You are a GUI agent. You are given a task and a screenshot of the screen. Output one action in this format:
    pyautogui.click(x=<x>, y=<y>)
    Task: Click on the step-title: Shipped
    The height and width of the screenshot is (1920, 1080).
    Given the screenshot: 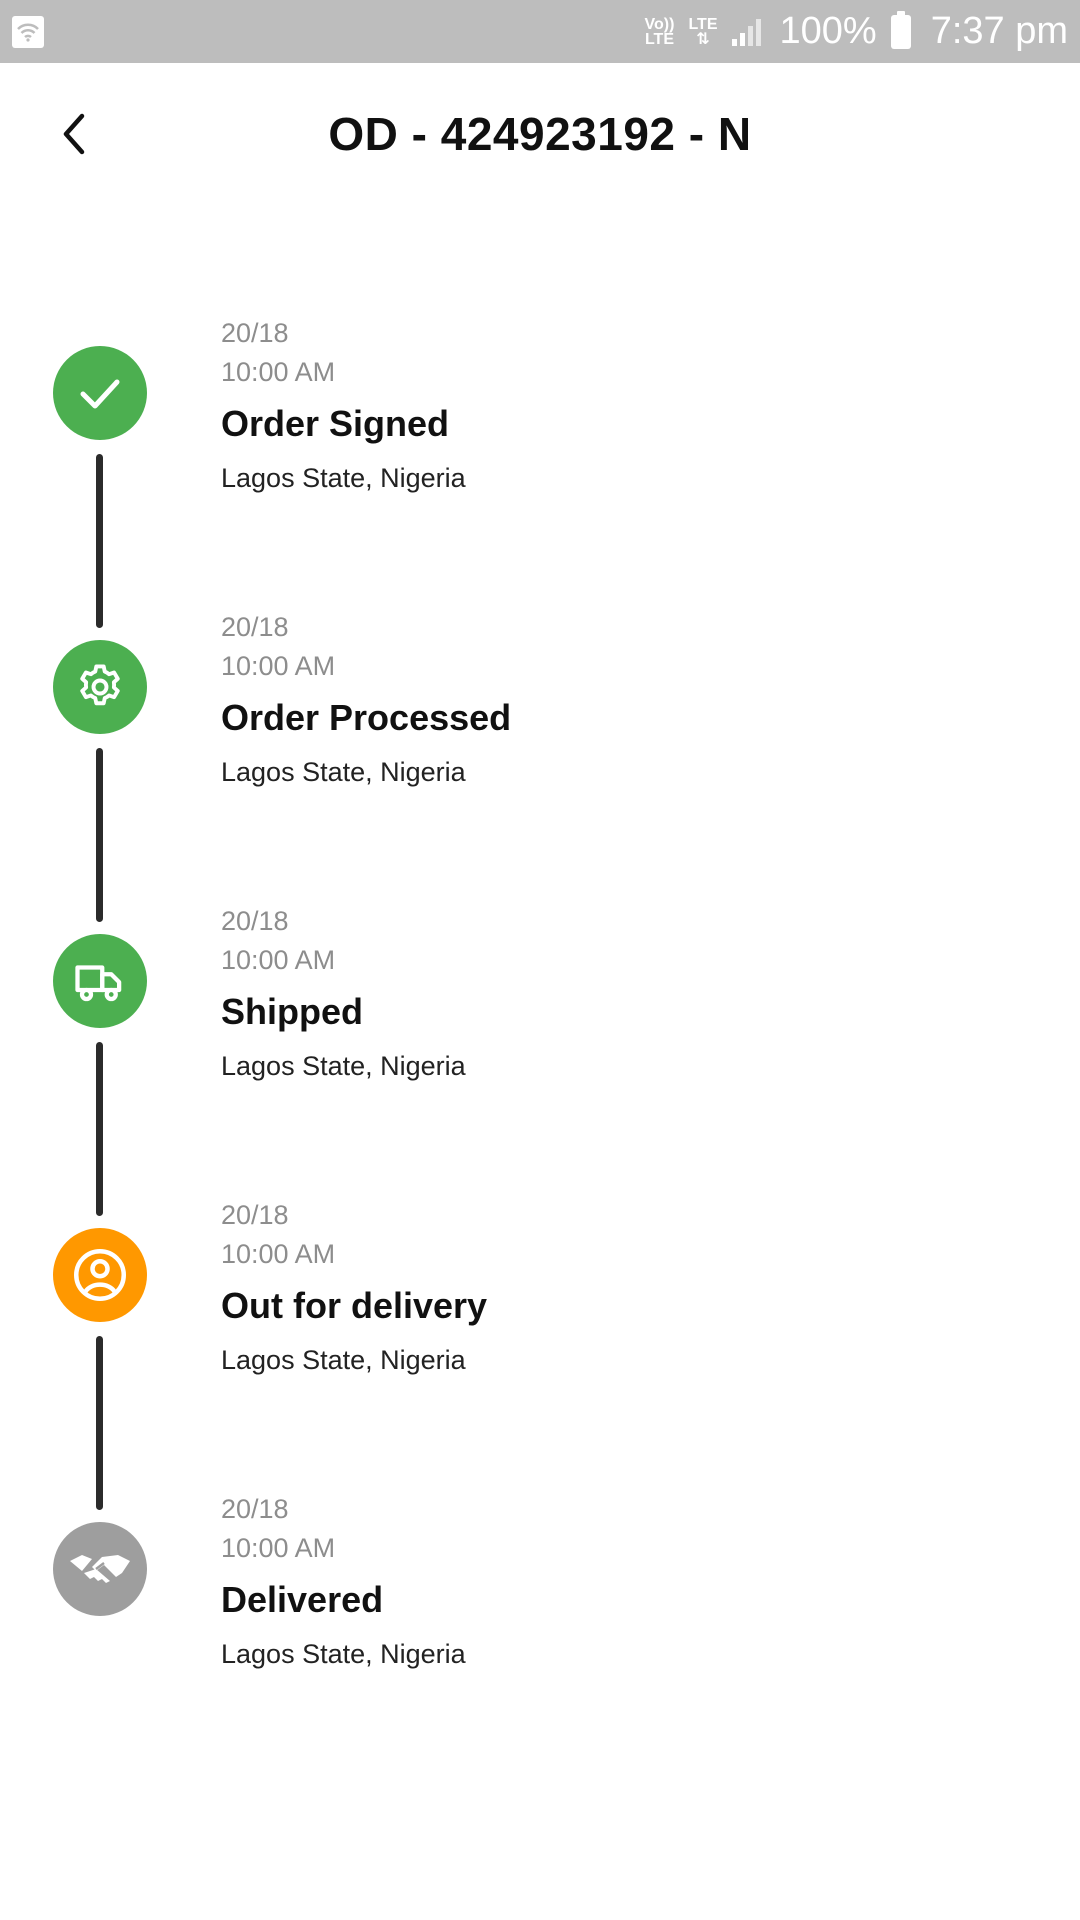 What is the action you would take?
    pyautogui.click(x=292, y=1011)
    